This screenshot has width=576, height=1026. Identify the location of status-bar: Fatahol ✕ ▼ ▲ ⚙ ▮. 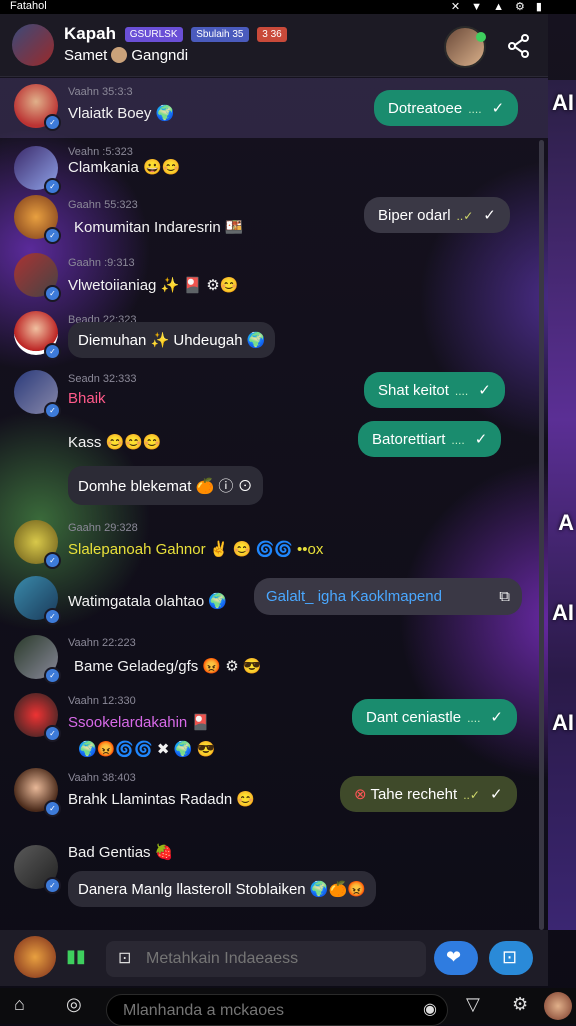
(288, 7).